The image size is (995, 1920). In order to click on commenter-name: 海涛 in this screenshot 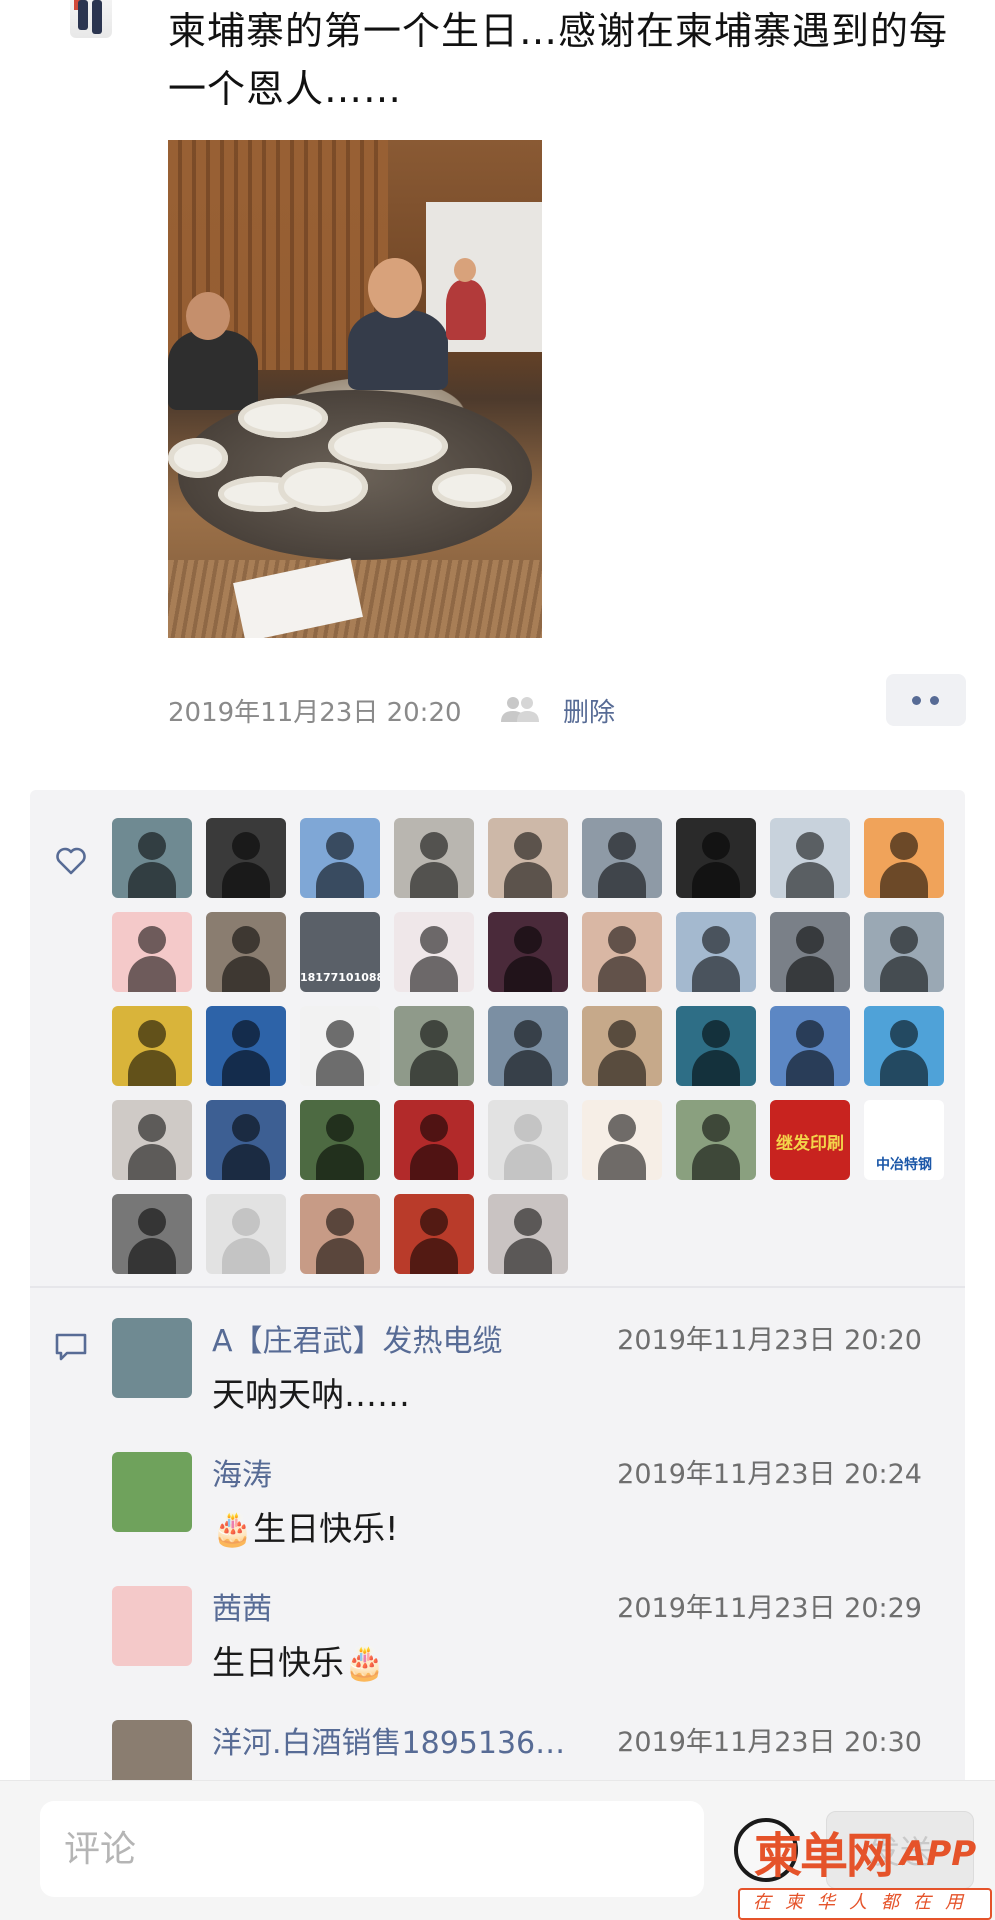, I will do `click(242, 1472)`.